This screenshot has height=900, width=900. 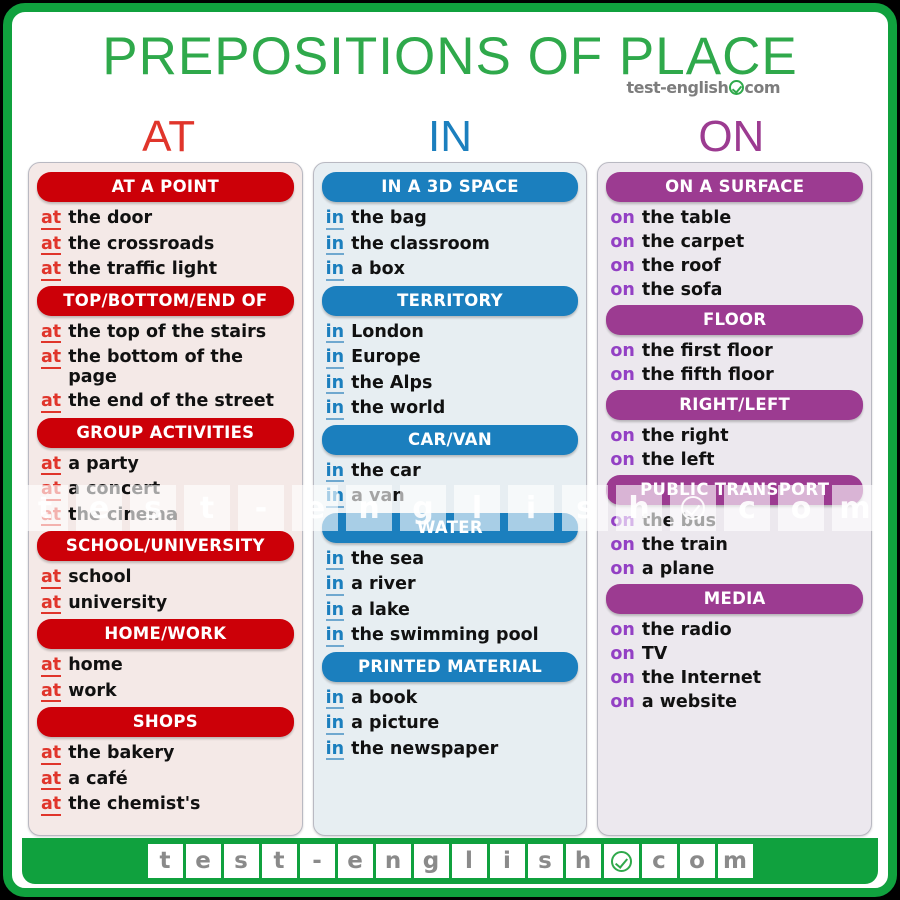 I want to click on phrase-text: work, so click(x=92, y=690).